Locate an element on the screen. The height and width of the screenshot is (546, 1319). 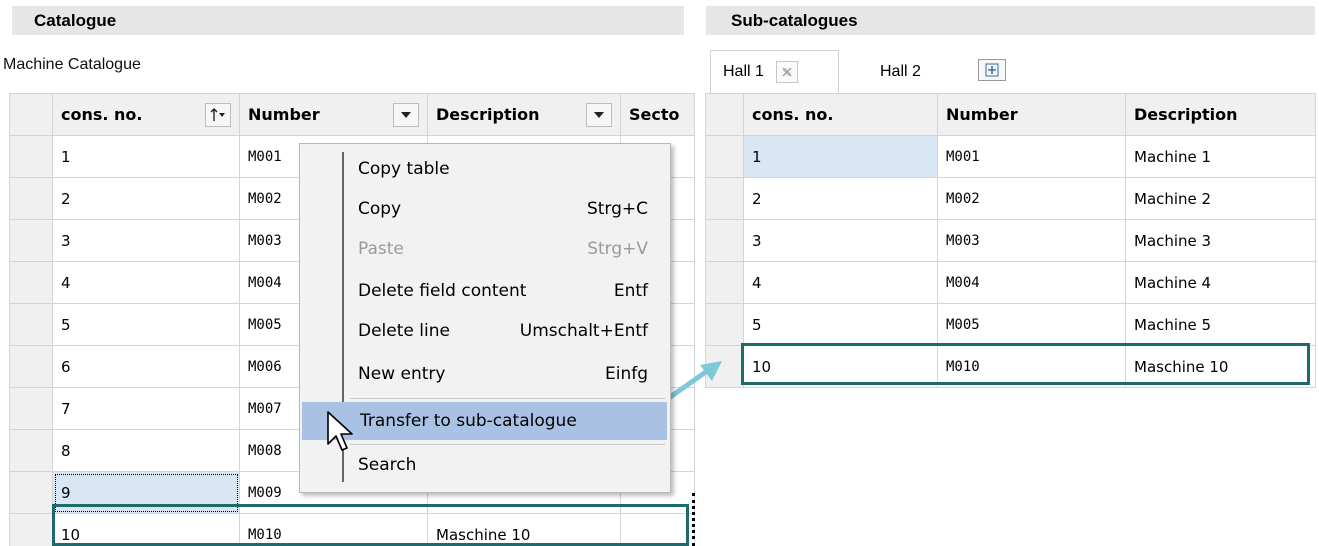
column-header-sector: Secto is located at coordinates (657, 114).